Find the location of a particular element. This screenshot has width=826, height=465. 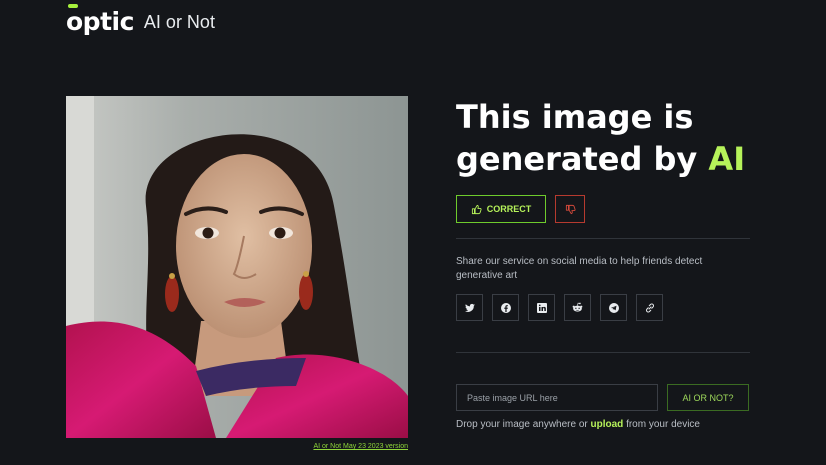

correct-button-label: CORRECT is located at coordinates (509, 209).